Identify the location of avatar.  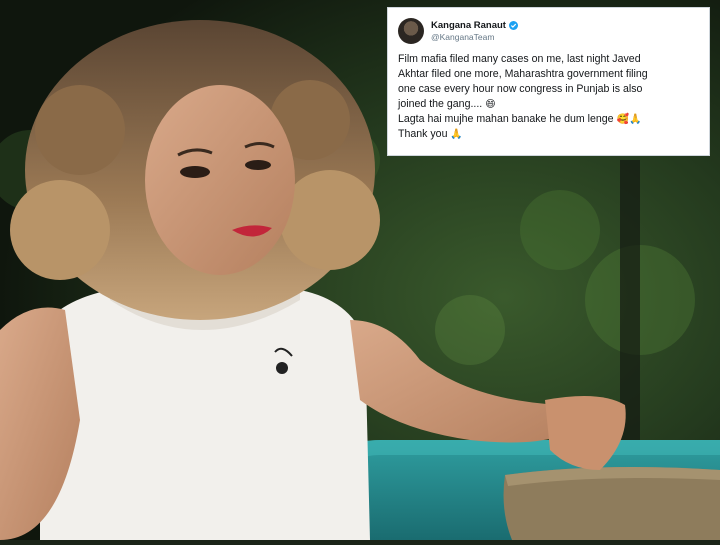
(411, 31).